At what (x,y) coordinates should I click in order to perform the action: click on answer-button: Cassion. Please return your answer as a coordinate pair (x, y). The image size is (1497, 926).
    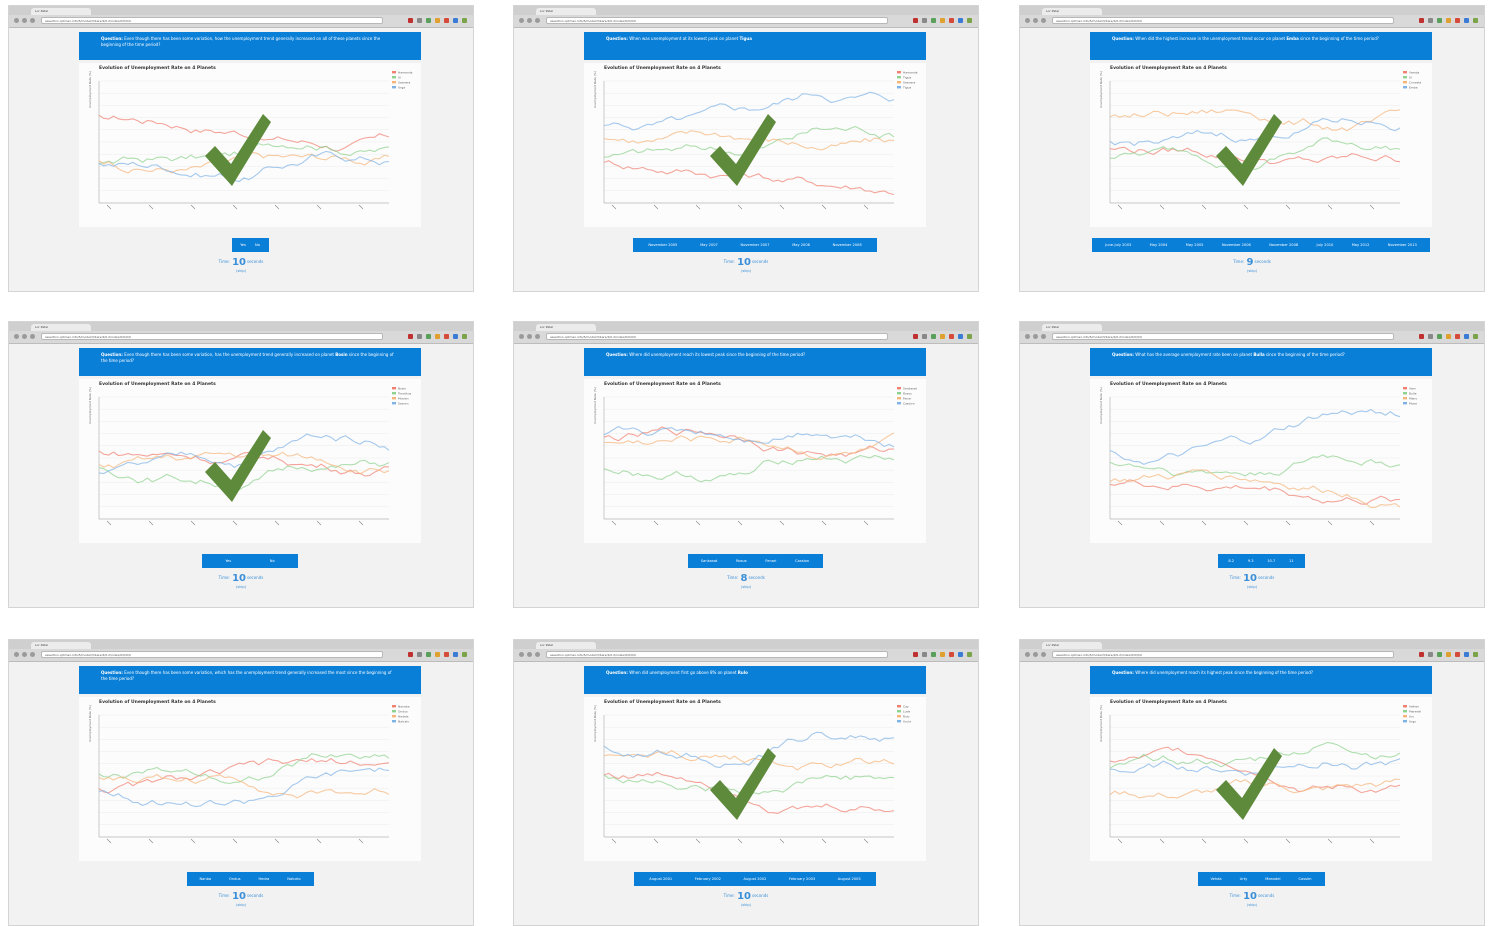
    Looking at the image, I should click on (802, 561).